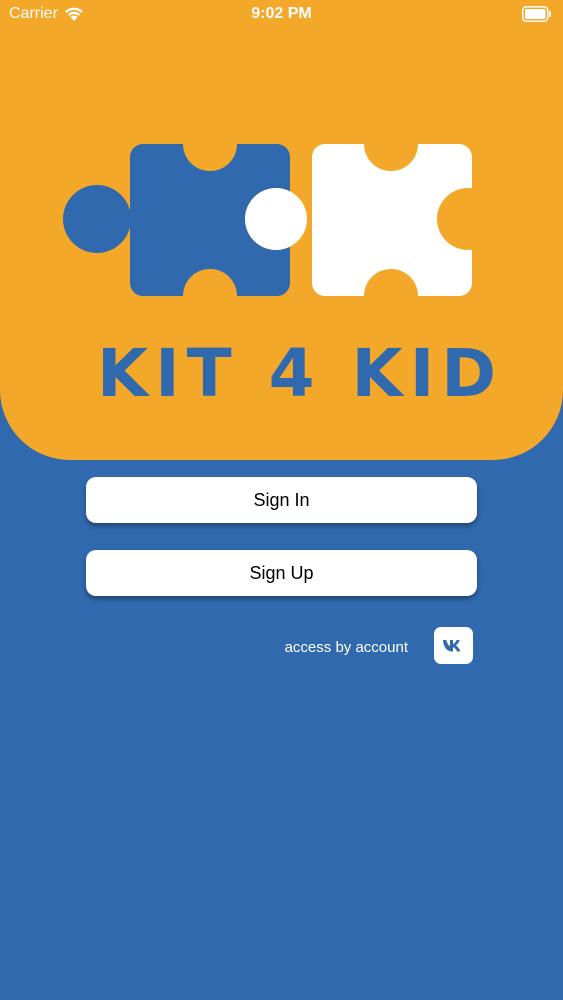 This screenshot has width=563, height=1000. Describe the element at coordinates (210, 144) in the screenshot. I see `blue-piece-top-hole` at that location.